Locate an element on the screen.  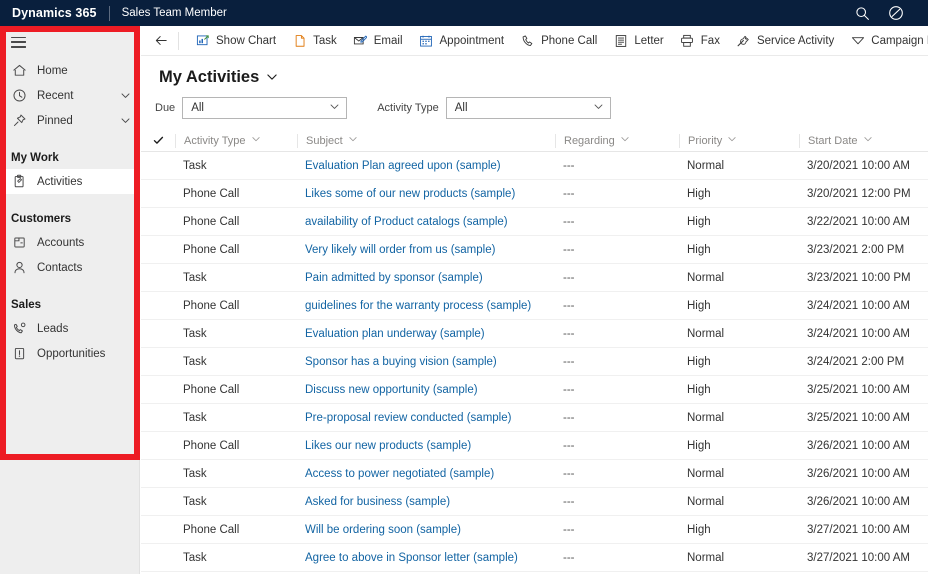
column-header-start-date: Start Date is located at coordinates (863, 140).